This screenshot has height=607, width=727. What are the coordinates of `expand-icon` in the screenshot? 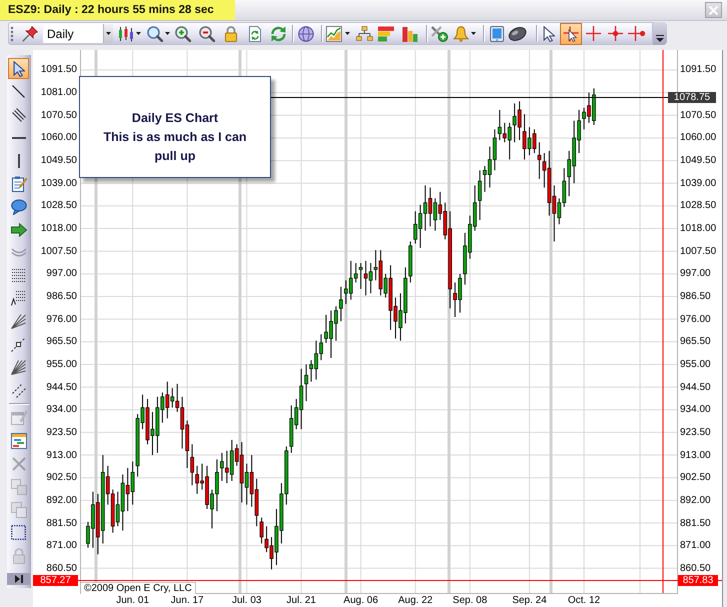 It's located at (18, 579).